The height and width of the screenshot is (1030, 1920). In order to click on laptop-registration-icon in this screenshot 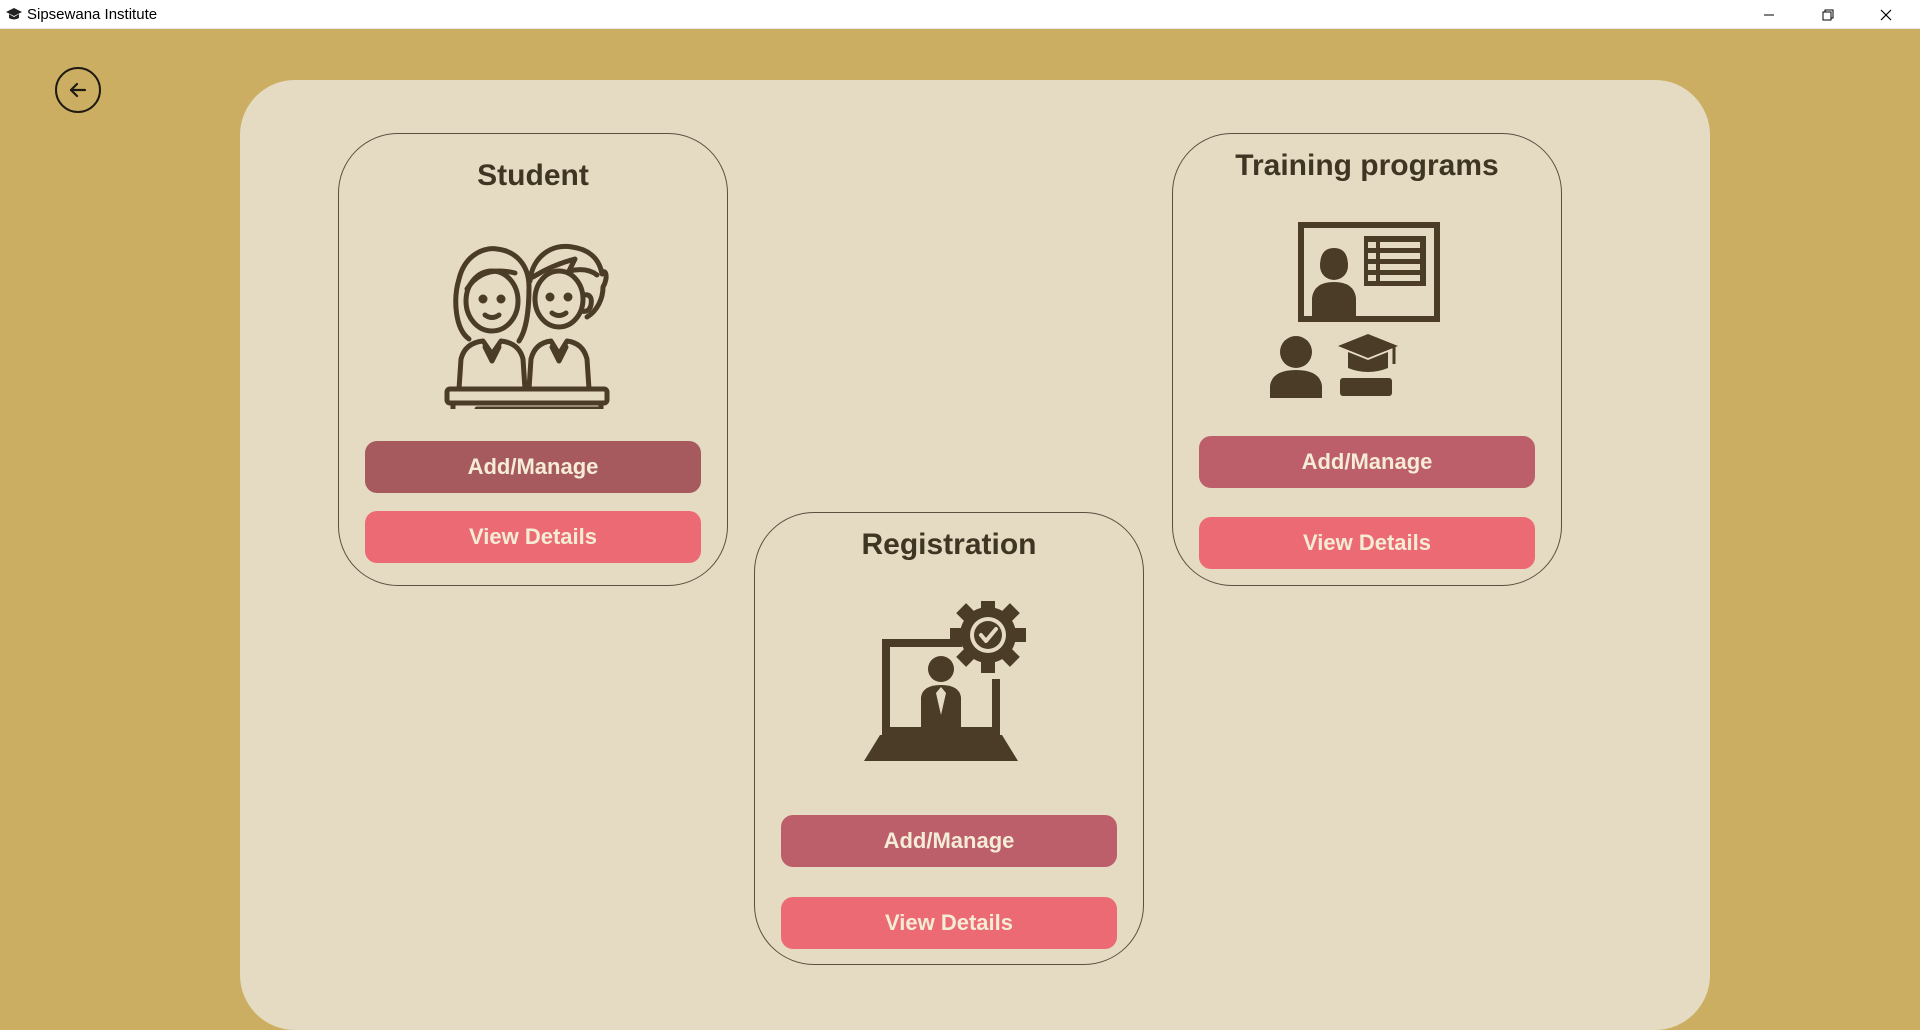, I will do `click(945, 681)`.